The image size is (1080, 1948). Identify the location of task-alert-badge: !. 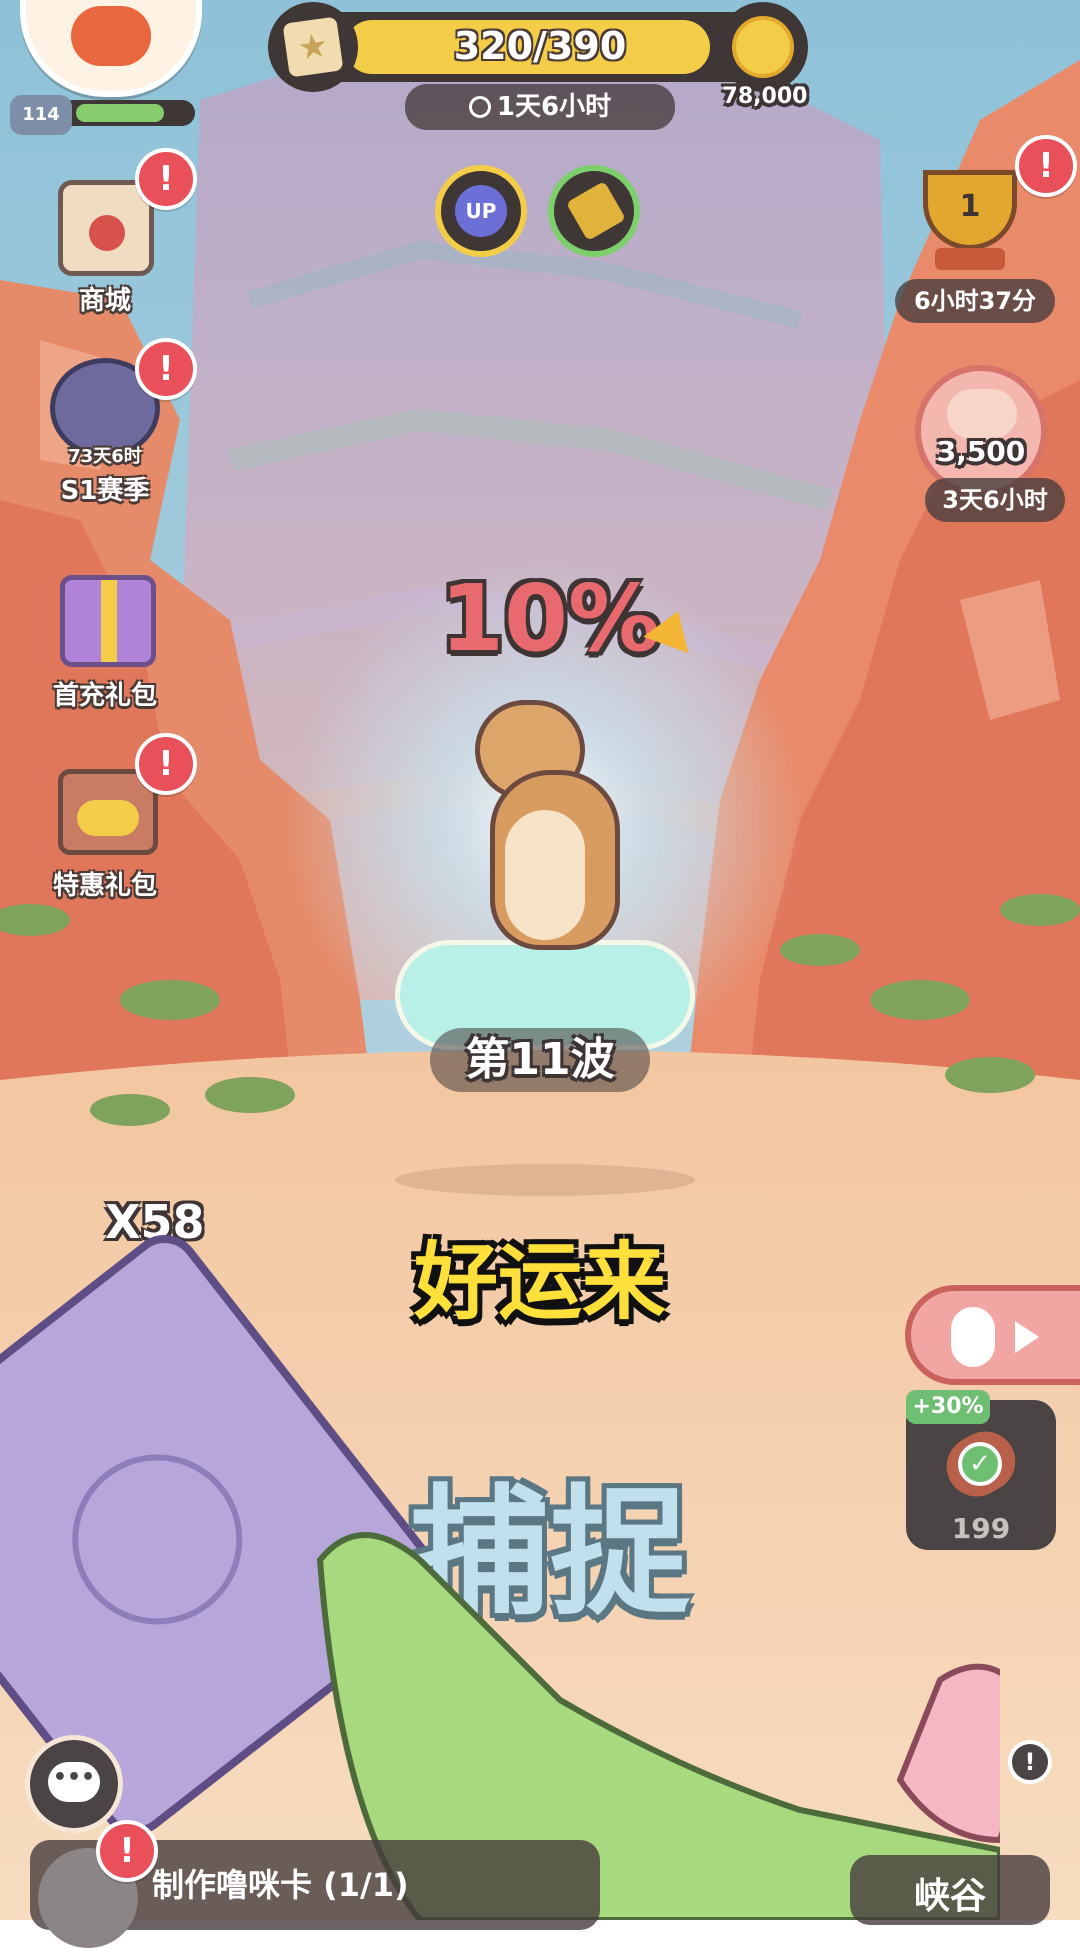
(127, 1851).